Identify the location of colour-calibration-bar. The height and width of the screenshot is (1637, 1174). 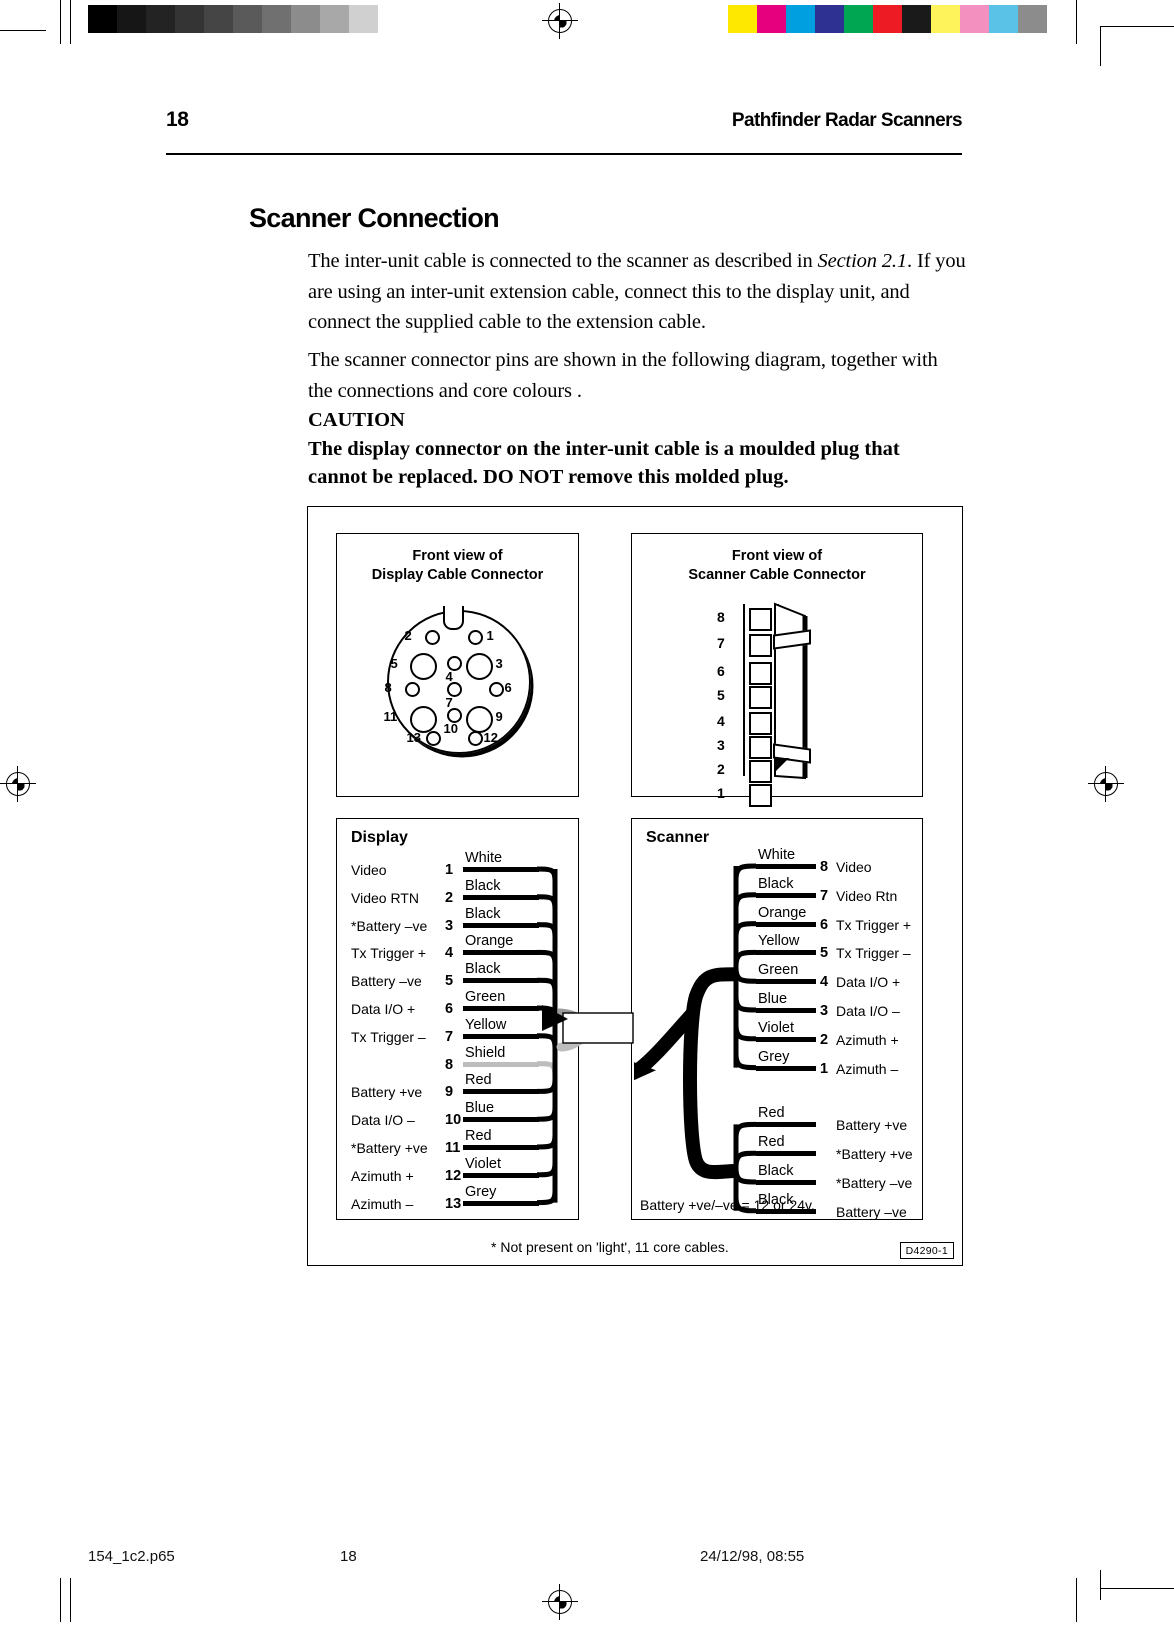
(887, 19).